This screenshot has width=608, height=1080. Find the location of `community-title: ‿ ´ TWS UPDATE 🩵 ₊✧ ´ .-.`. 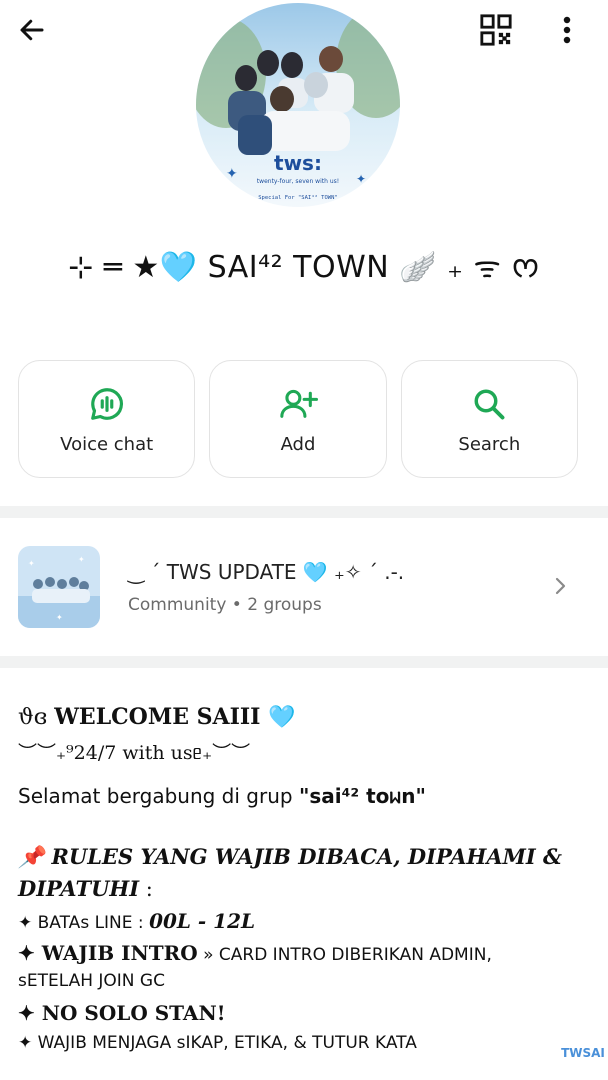

community-title: ‿ ´ TWS UPDATE 🩵 ₊✧ ´ .-. is located at coordinates (266, 572).